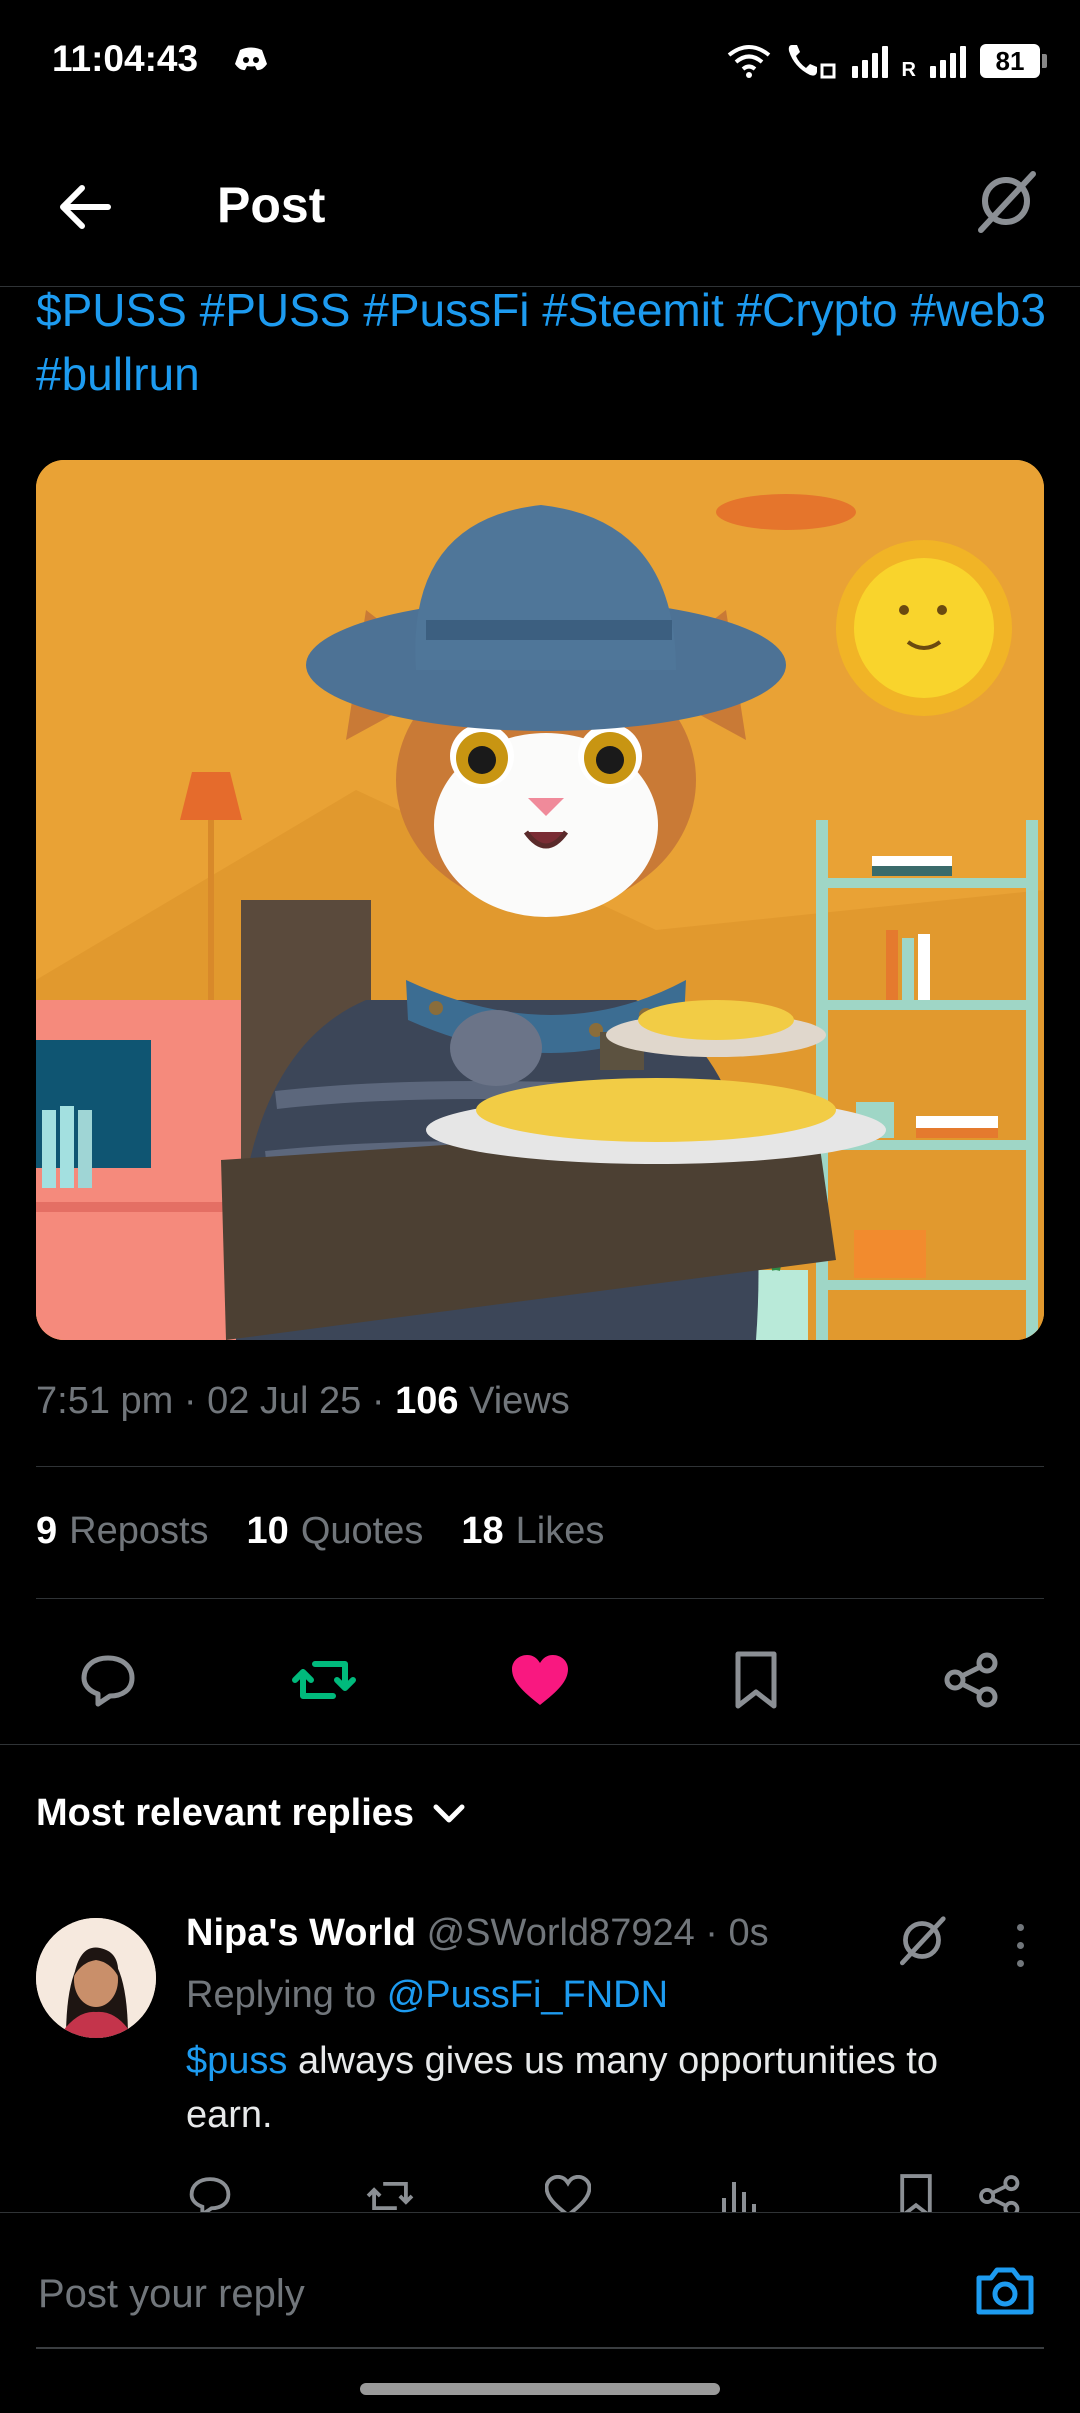 Image resolution: width=1080 pixels, height=2413 pixels. Describe the element at coordinates (748, 1933) in the screenshot. I see `reply-time: 0s` at that location.